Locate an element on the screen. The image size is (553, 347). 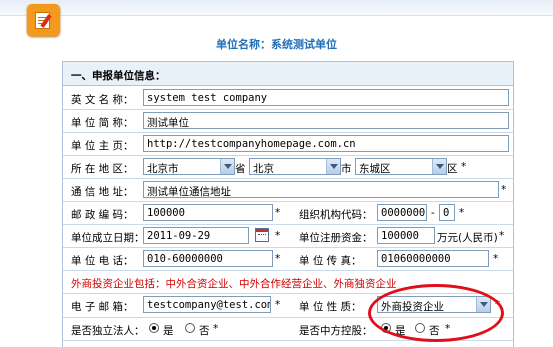
phone-input: 010-60000000 is located at coordinates (208, 258).